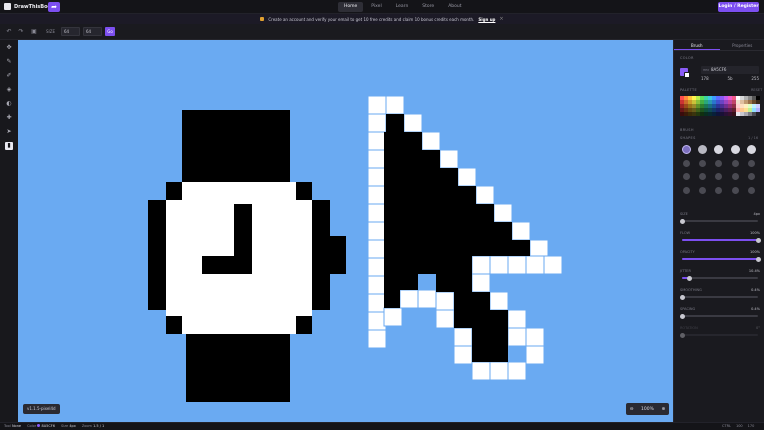 The width and height of the screenshot is (764, 430). What do you see at coordinates (29, 6) in the screenshot?
I see `app-logo: DrawThisBook` at bounding box center [29, 6].